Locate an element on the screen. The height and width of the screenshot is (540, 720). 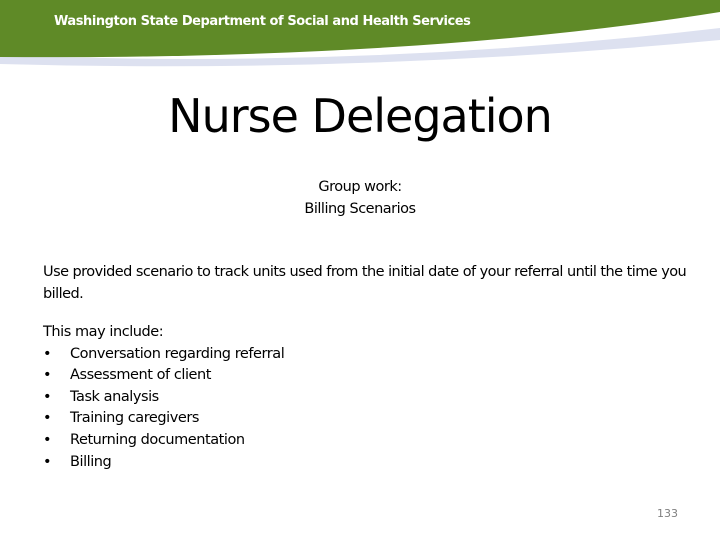
page-number: 133 is located at coordinates (667, 513).